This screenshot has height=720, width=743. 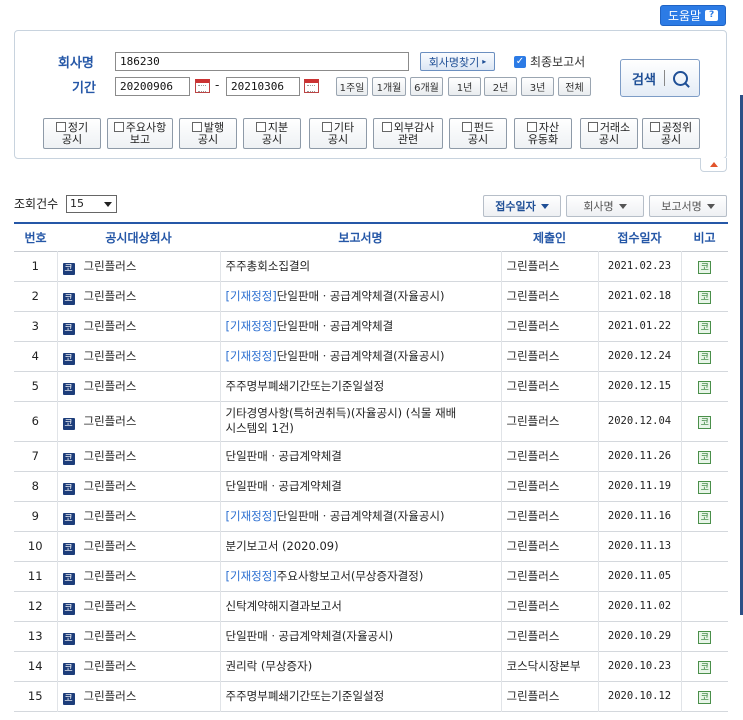 I want to click on search-button: 검색, so click(x=660, y=78).